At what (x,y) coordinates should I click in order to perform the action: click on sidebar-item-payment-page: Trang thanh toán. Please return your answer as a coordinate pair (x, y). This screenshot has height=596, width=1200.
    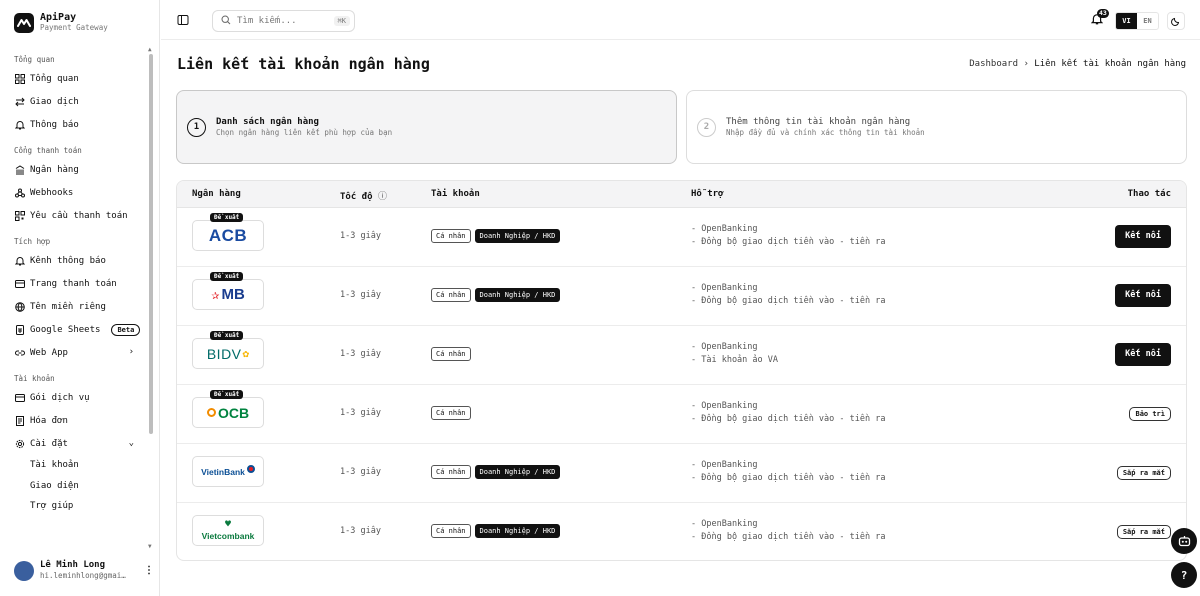
    Looking at the image, I should click on (75, 283).